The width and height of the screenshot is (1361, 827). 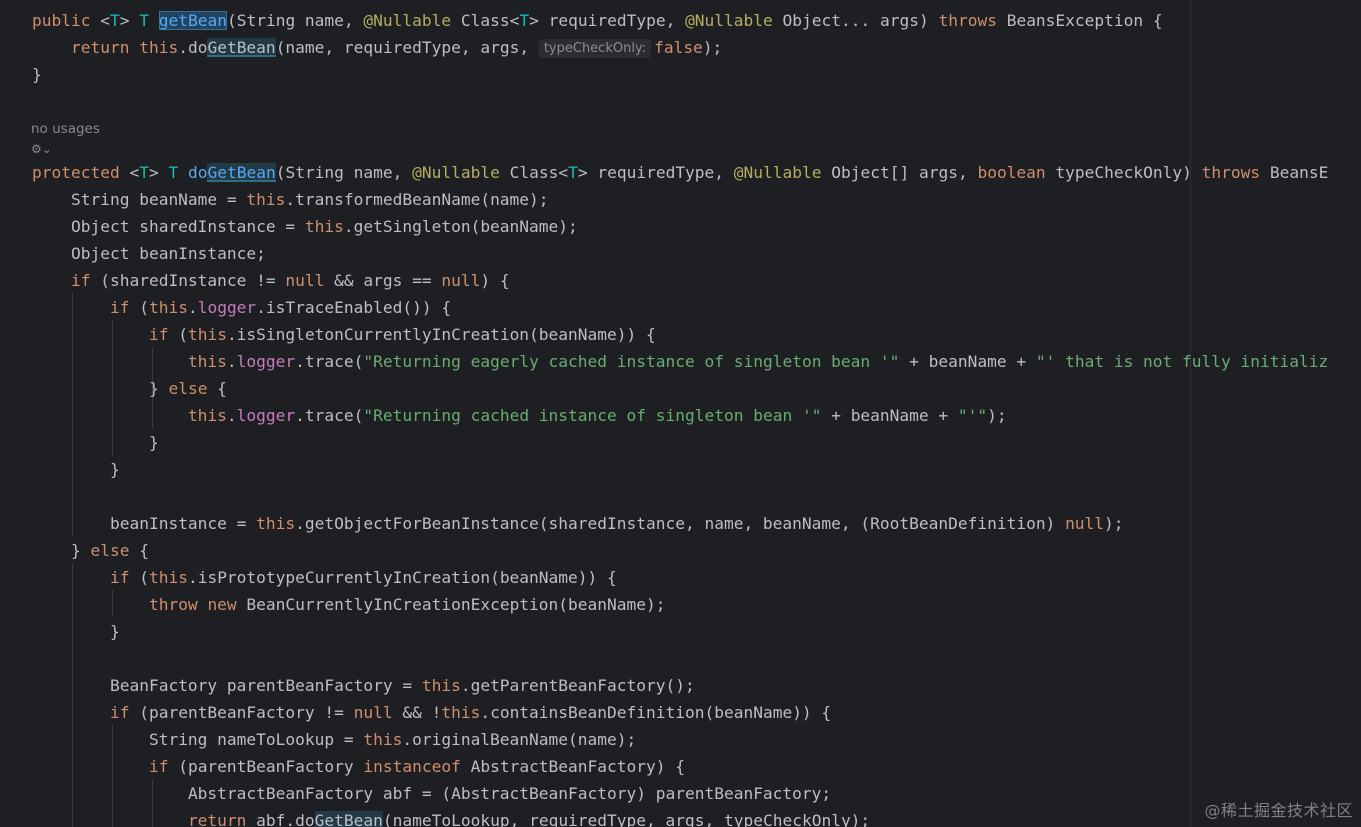 I want to click on token: <, so click(x=105, y=20).